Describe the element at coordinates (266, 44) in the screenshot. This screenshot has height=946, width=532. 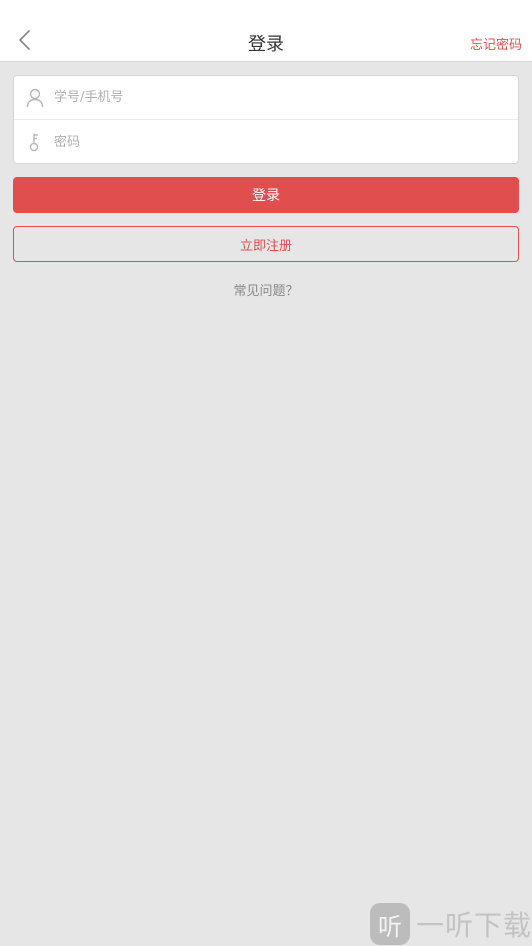
I see `page-title: 登录` at that location.